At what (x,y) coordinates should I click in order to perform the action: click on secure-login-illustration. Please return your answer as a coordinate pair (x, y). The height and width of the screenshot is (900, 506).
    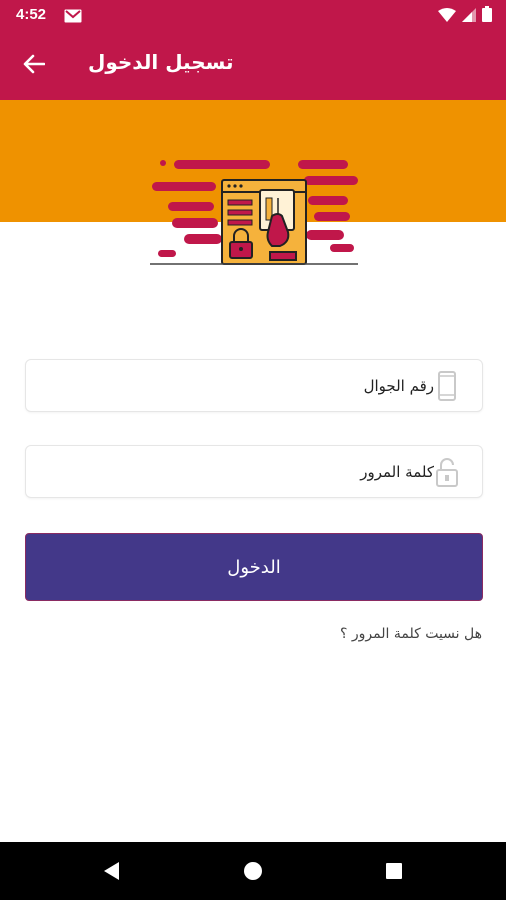
    Looking at the image, I should click on (254, 212).